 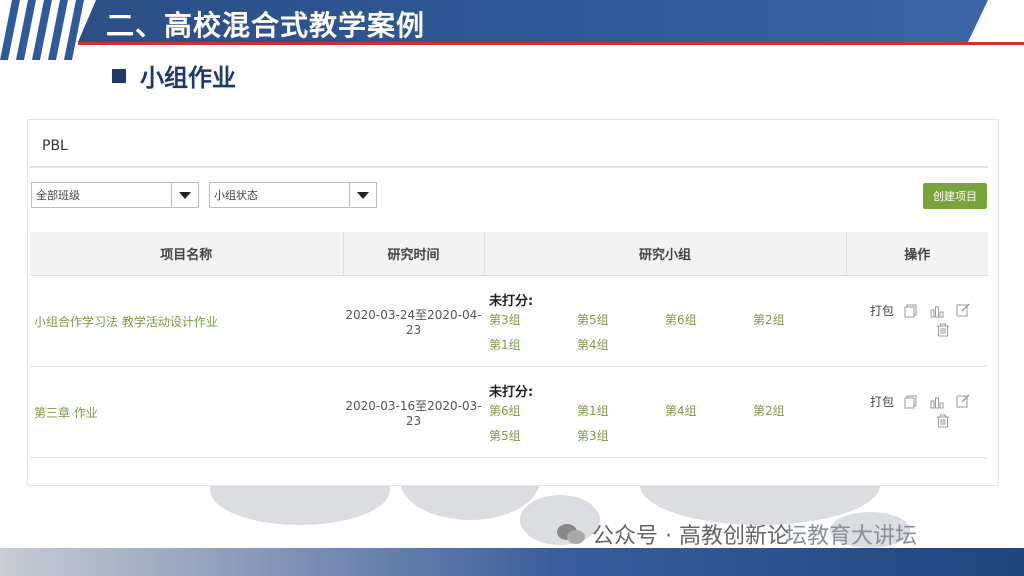 I want to click on group-cell: 未打分: 第3组 第5组 第6组 第2组 第1组 第4组, so click(x=665, y=321).